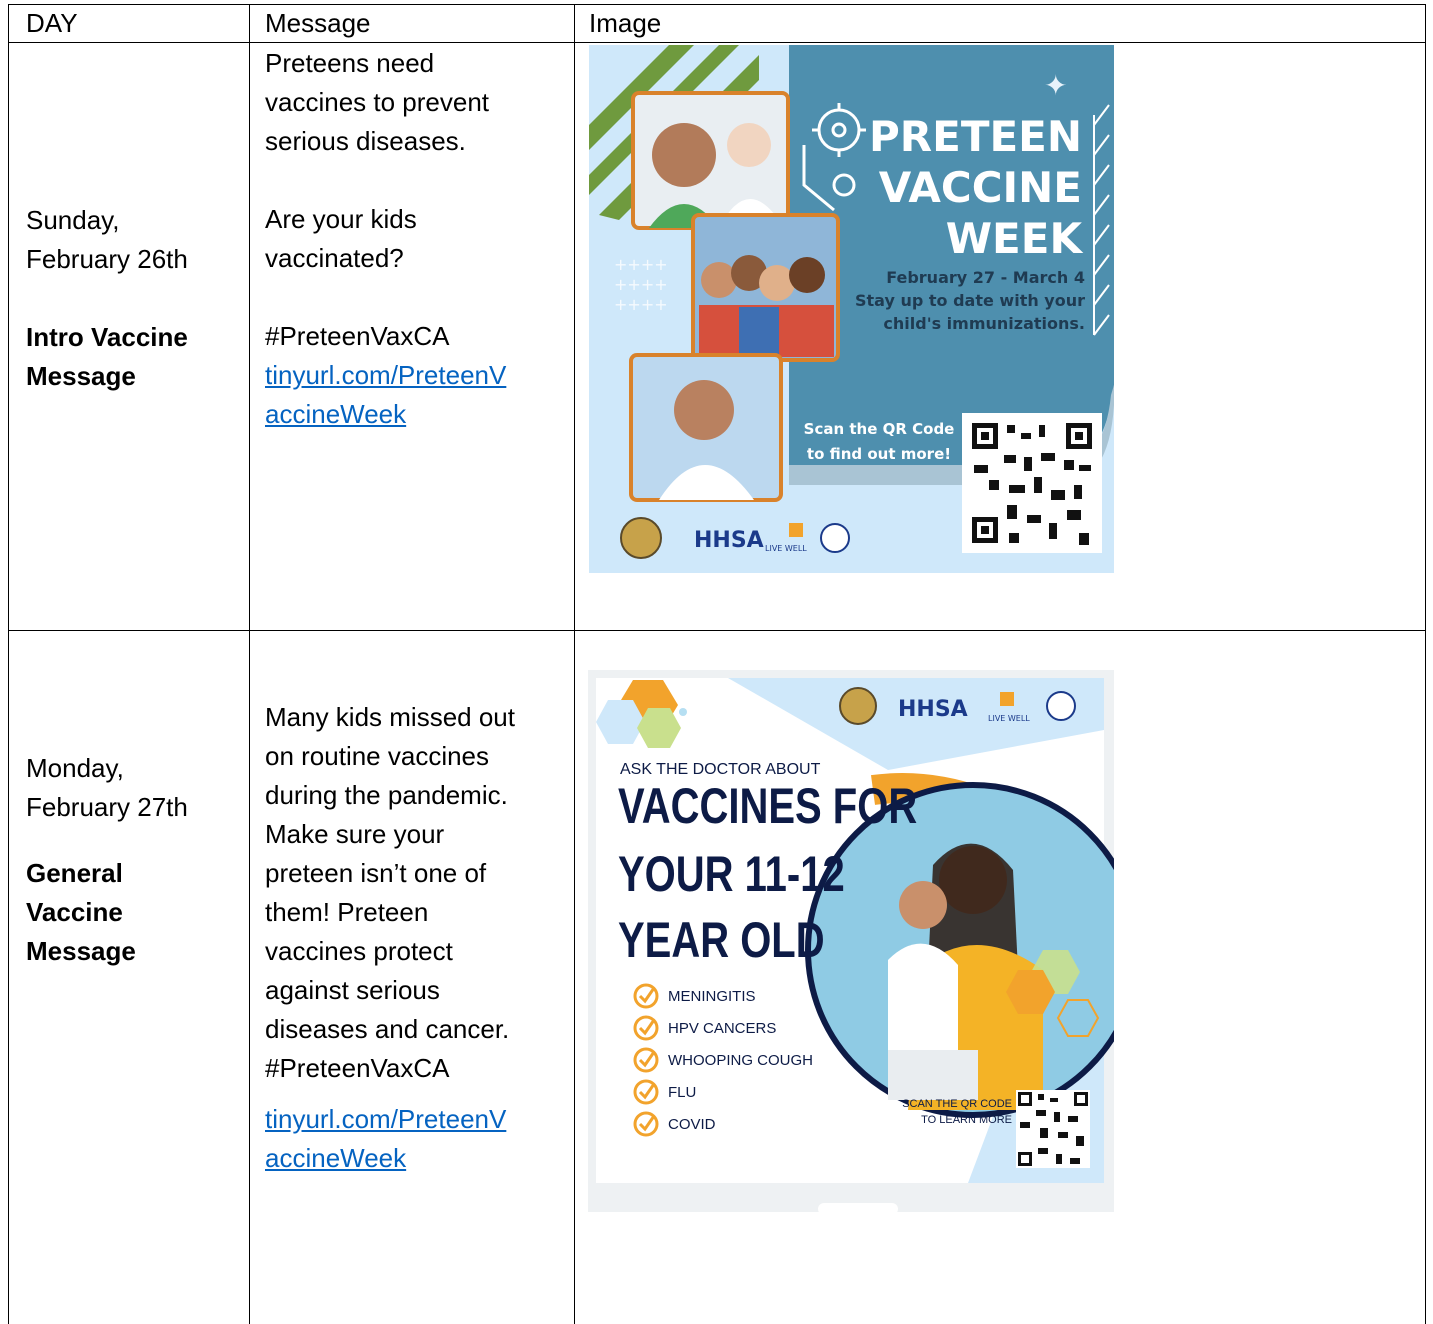 This screenshot has width=1433, height=1324. Describe the element at coordinates (984, 323) in the screenshot. I see `poster1-tagline: child's immunizations.` at that location.